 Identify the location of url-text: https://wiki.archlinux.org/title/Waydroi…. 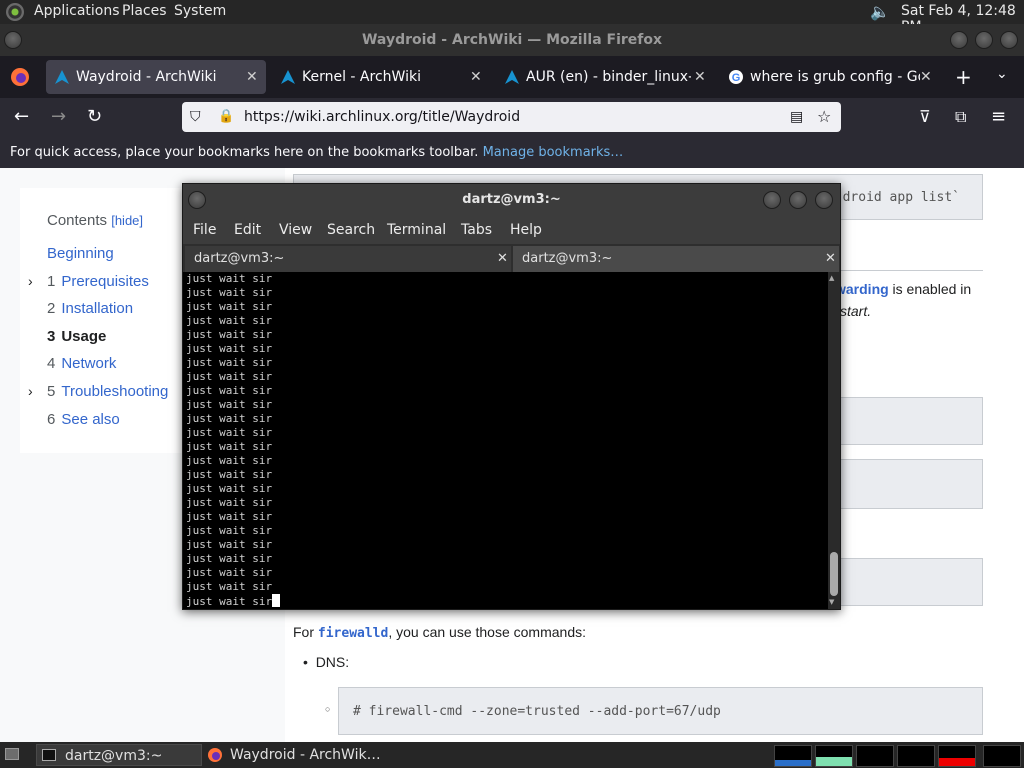
(382, 117).